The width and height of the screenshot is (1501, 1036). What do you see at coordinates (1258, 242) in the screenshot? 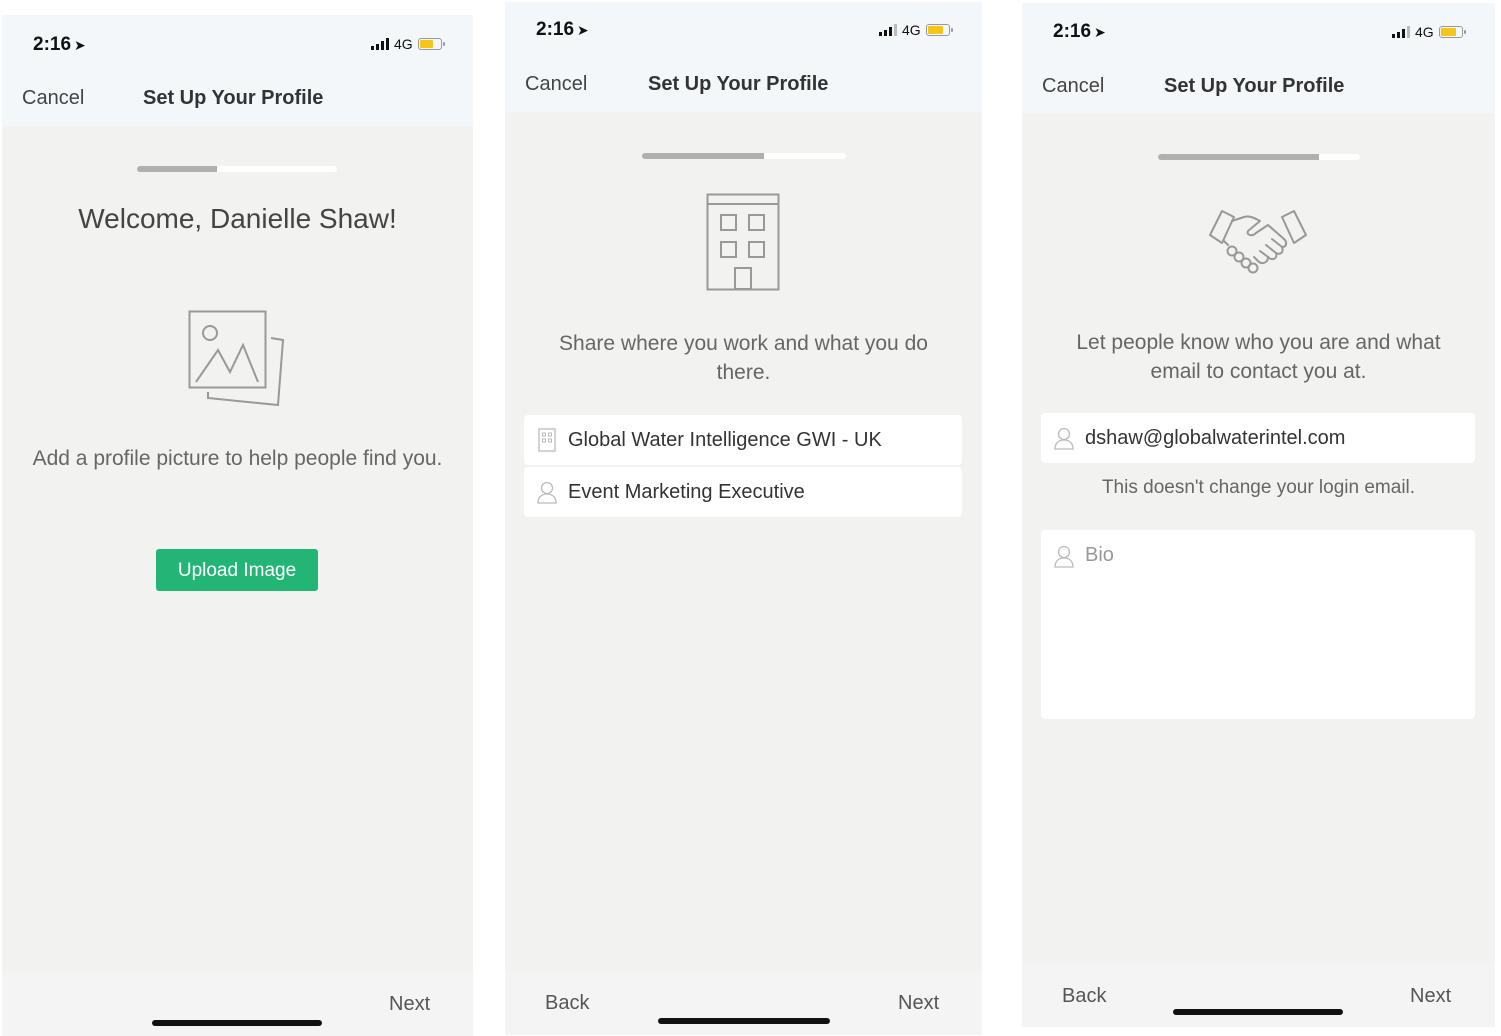
I see `handshake-icon` at bounding box center [1258, 242].